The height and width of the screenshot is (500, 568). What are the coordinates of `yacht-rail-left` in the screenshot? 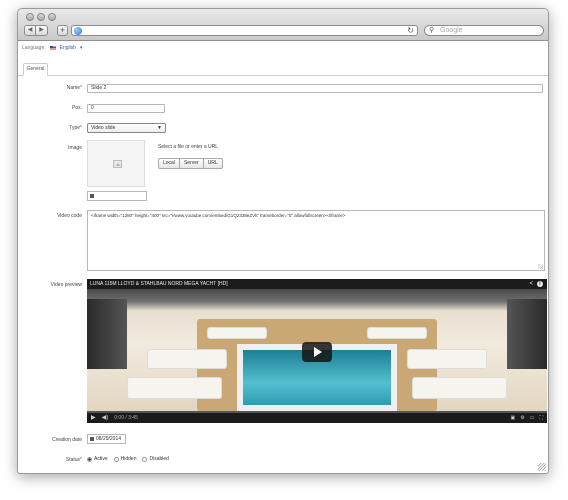 It's located at (107, 334).